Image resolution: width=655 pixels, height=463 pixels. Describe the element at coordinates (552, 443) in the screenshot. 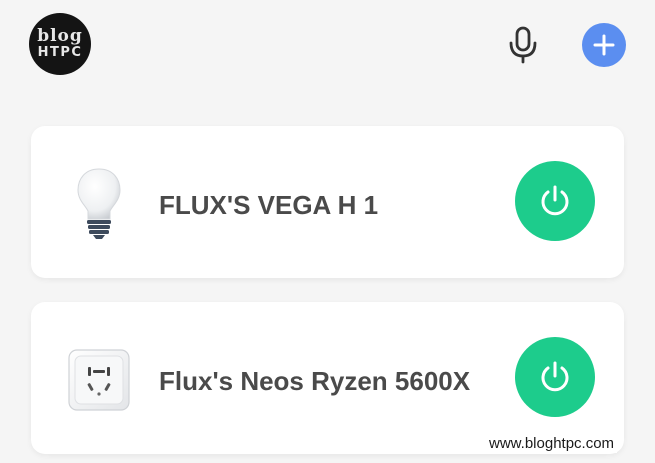

I see `watermark: www.bloghtpc.com` at that location.